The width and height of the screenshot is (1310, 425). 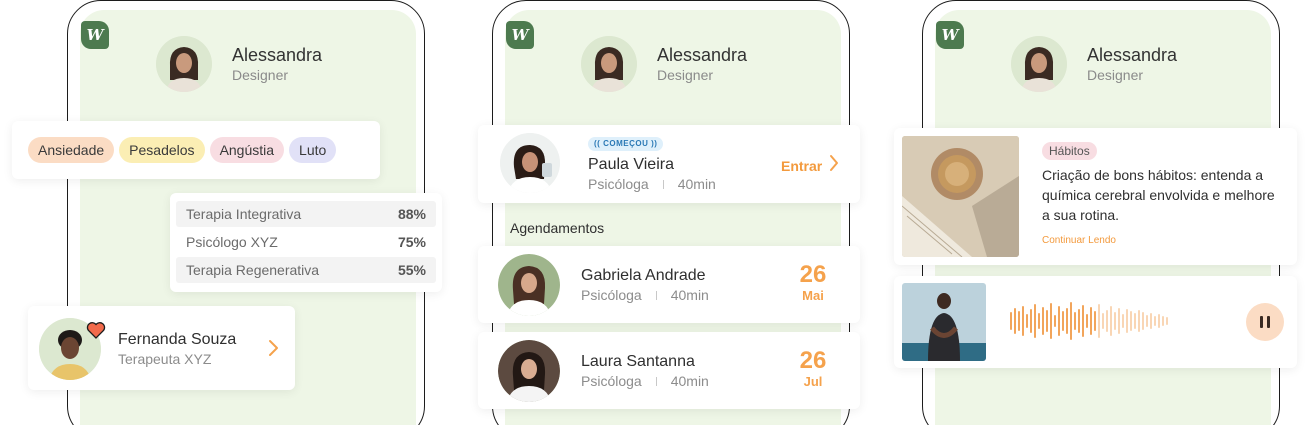 I want to click on audio-player-card, so click(x=1095, y=322).